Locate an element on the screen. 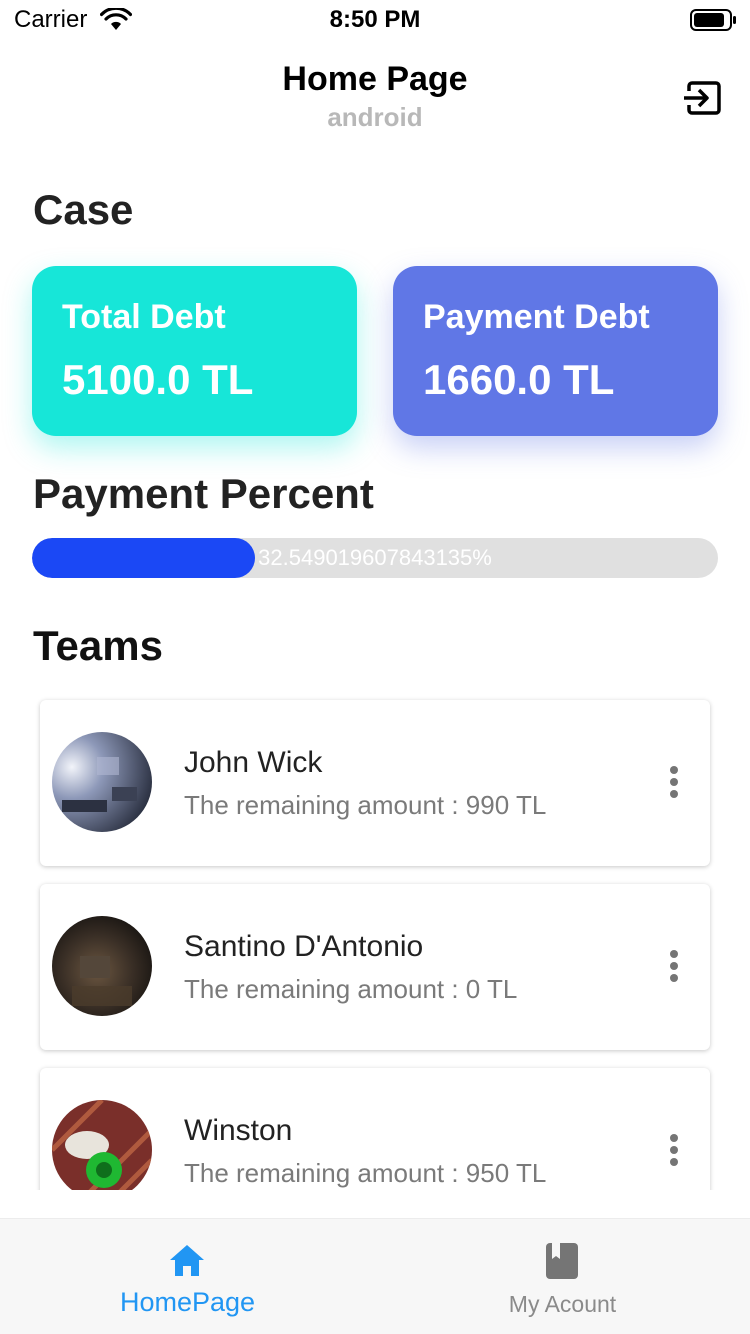 The height and width of the screenshot is (1334, 750). total-debt-value: 5100.0 TL is located at coordinates (158, 379).